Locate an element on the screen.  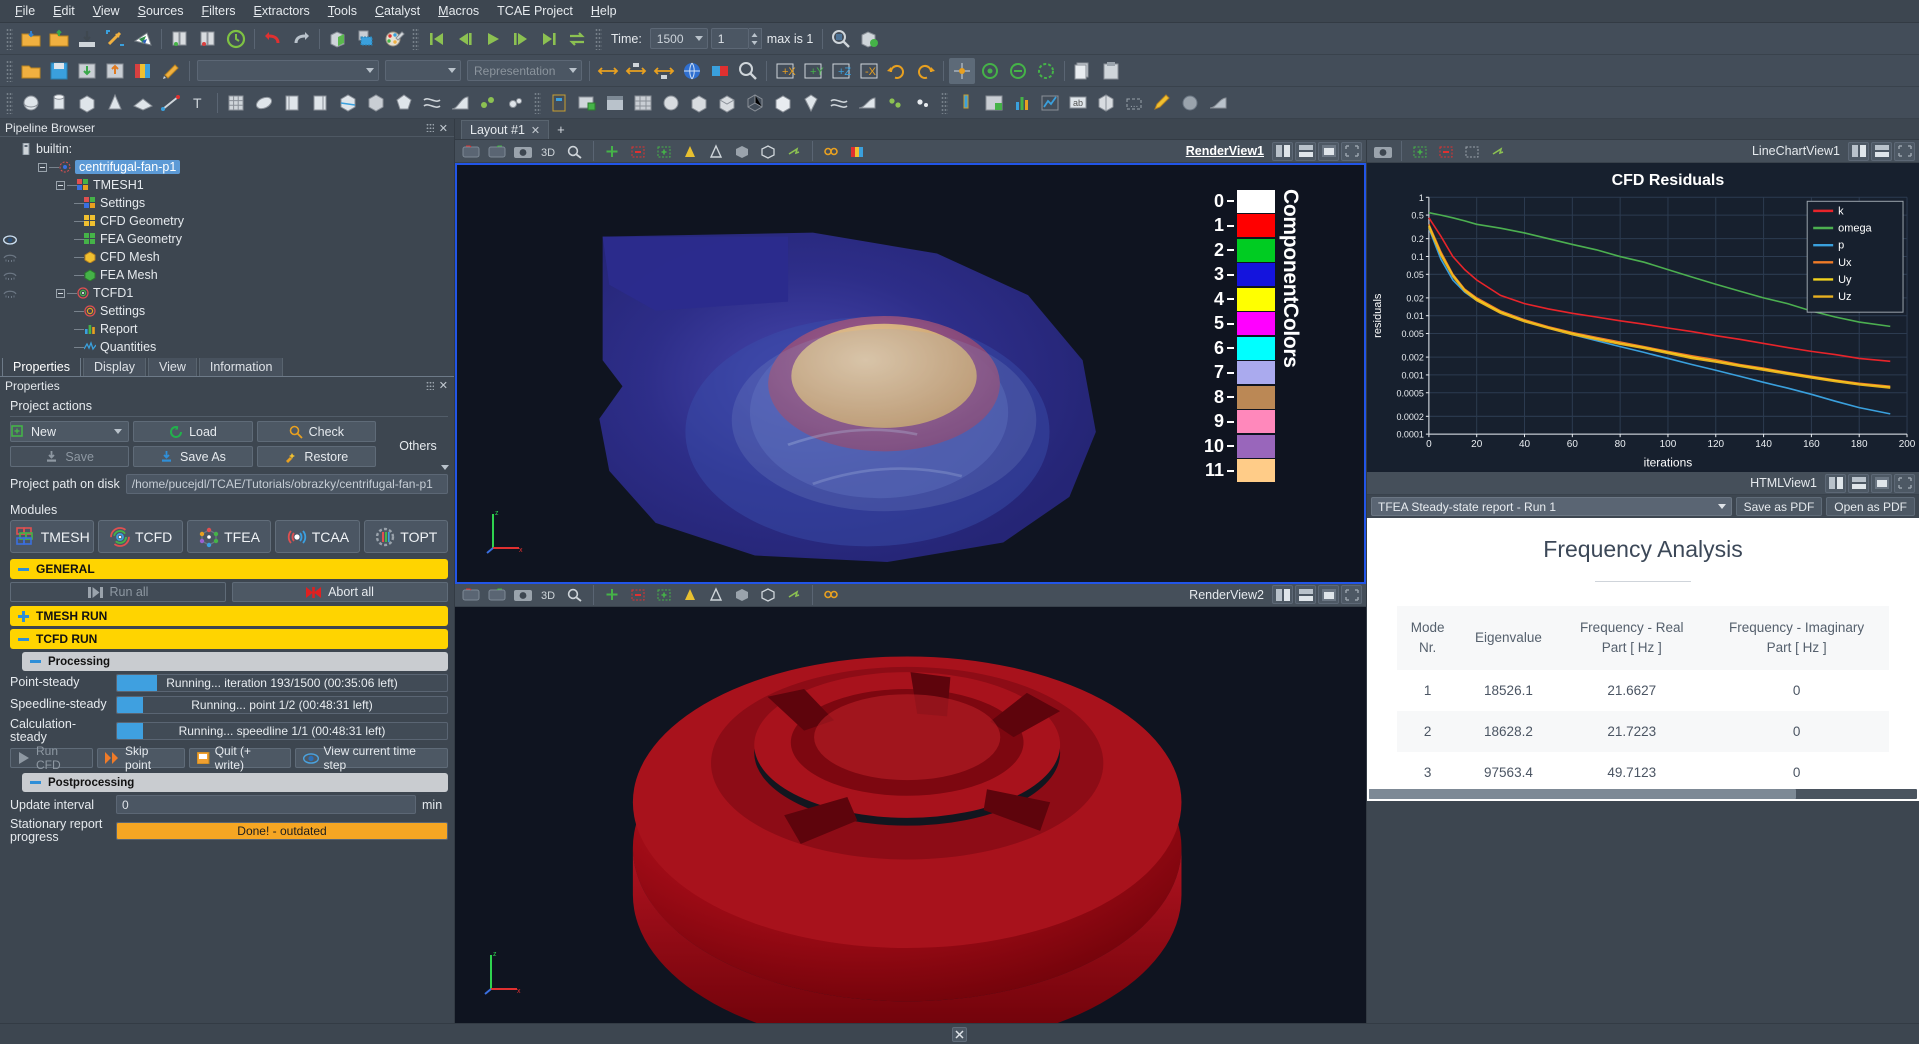
play-icon is located at coordinates (493, 39).